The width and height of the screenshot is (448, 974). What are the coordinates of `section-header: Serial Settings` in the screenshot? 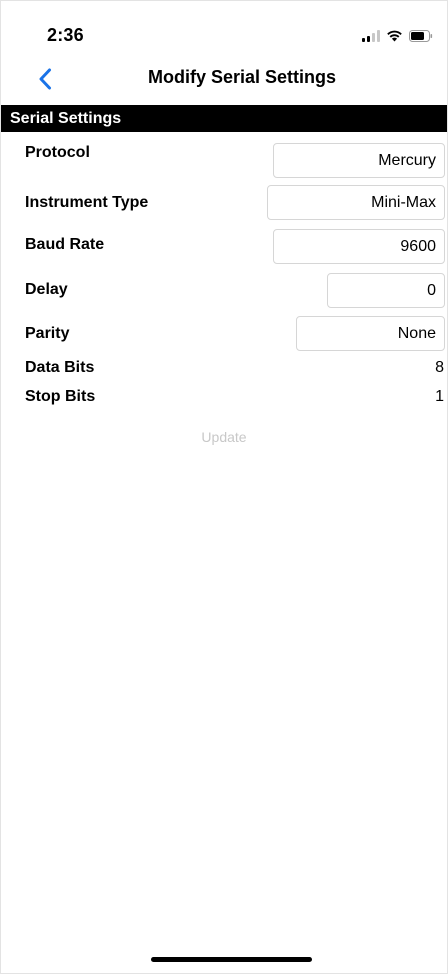 It's located at (224, 118).